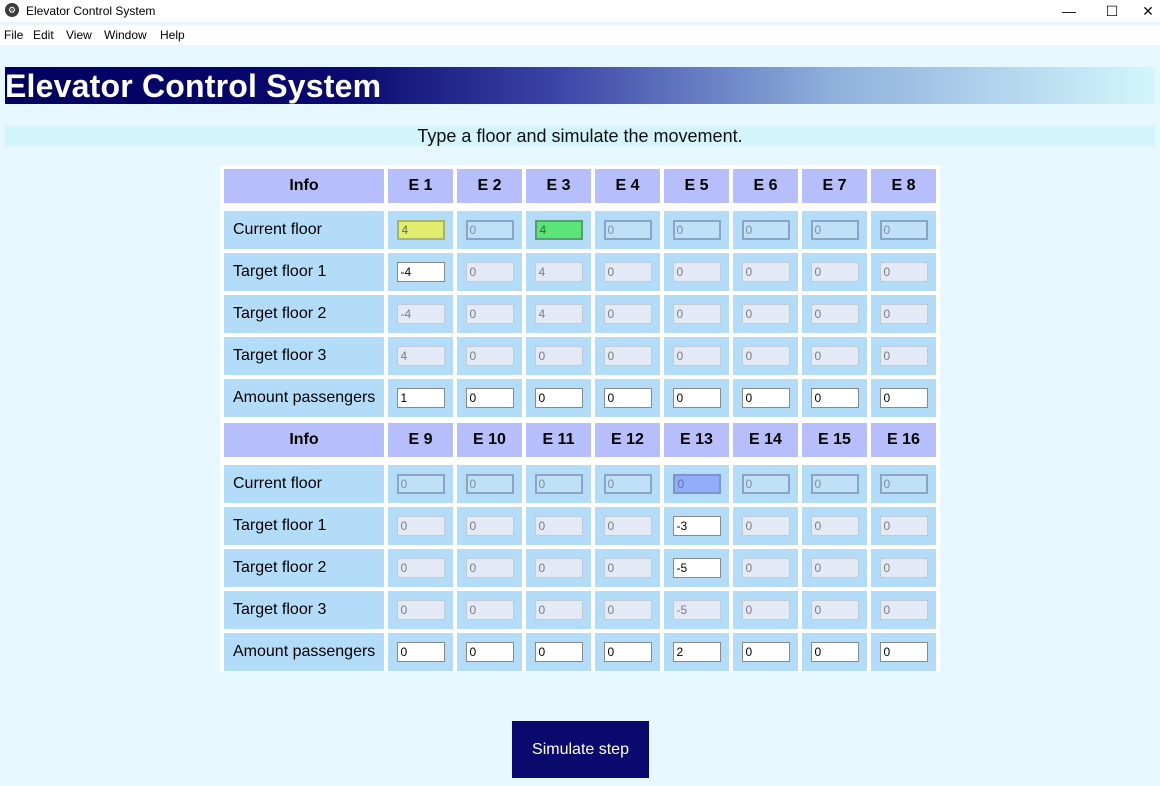  What do you see at coordinates (172, 35) in the screenshot?
I see `menu-help: Help` at bounding box center [172, 35].